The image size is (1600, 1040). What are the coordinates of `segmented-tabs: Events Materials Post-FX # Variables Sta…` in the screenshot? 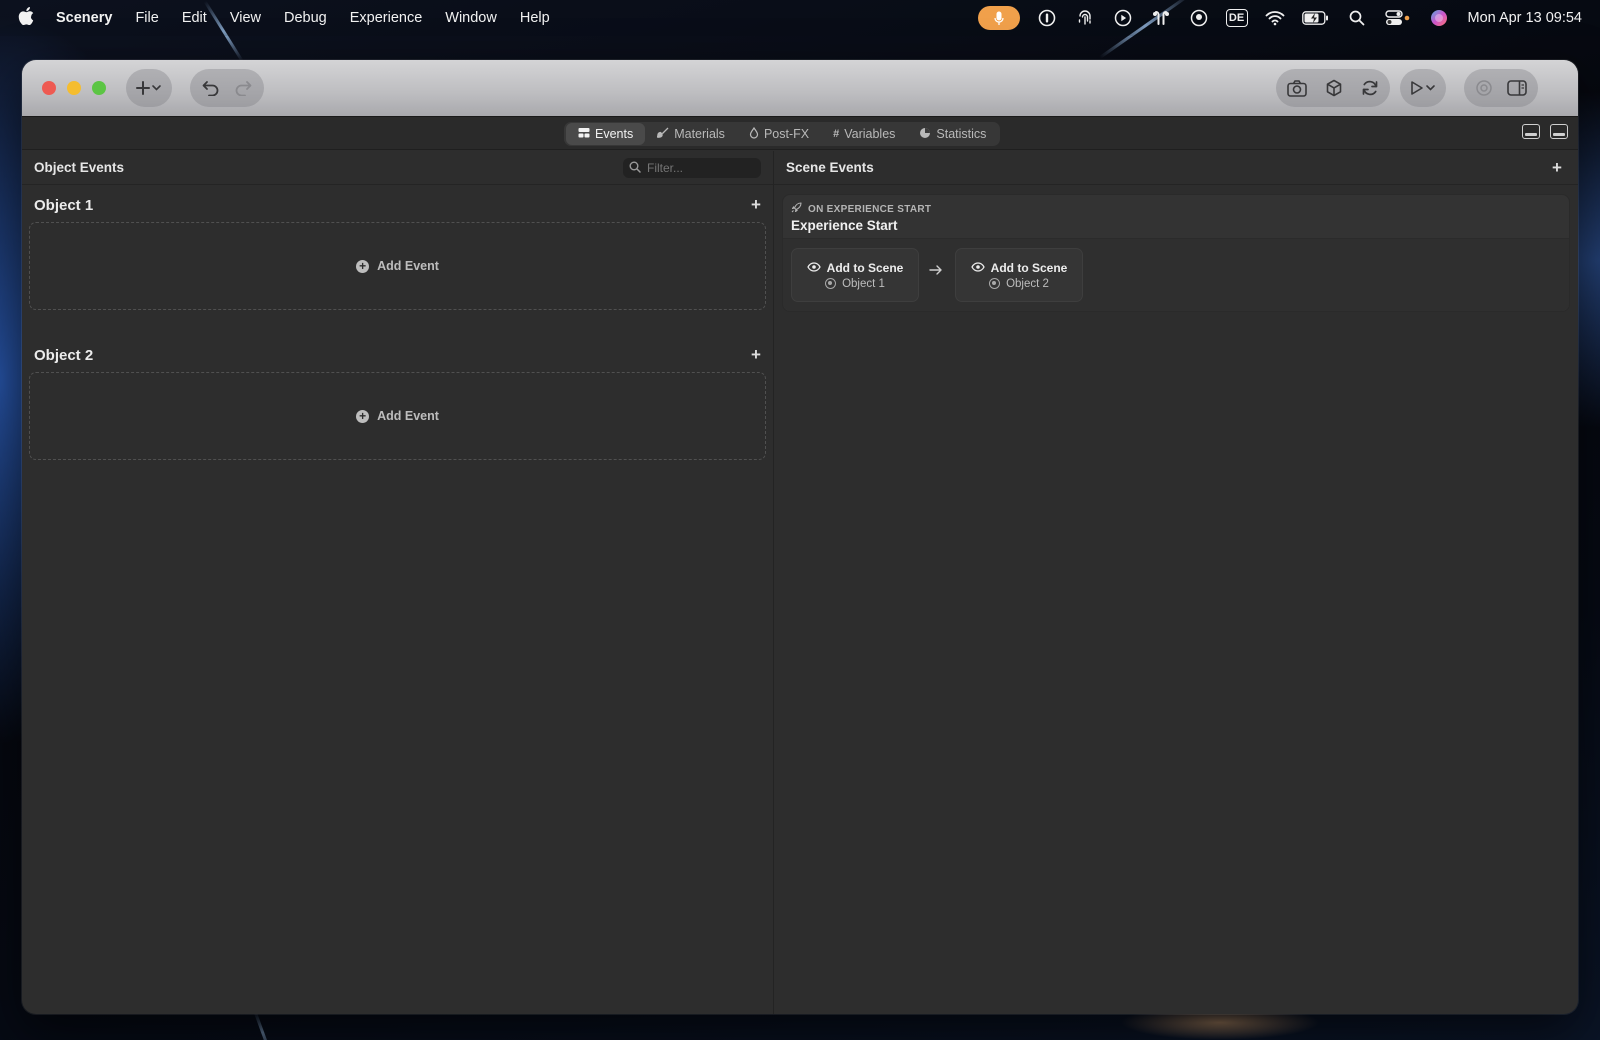 It's located at (782, 134).